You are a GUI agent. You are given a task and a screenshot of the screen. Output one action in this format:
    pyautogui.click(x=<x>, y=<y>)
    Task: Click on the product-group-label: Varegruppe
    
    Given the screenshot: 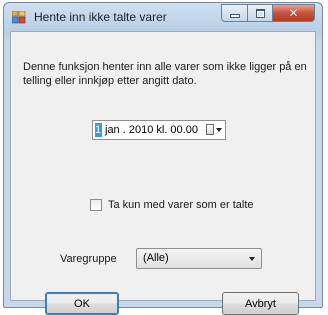 What is the action you would take?
    pyautogui.click(x=88, y=259)
    